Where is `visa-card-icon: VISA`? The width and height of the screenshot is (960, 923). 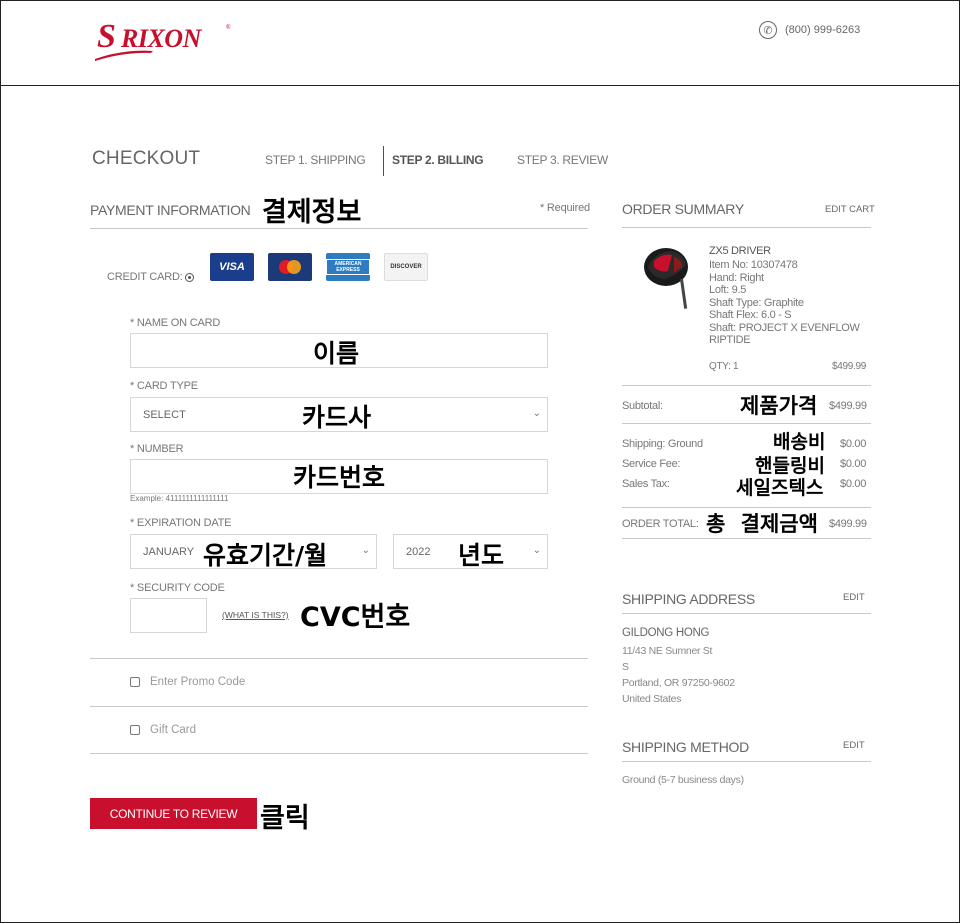
visa-card-icon: VISA is located at coordinates (232, 267).